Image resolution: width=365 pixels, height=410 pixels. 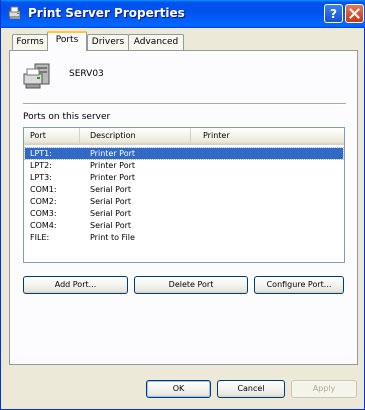 I want to click on apply-button: Apply, so click(x=324, y=389).